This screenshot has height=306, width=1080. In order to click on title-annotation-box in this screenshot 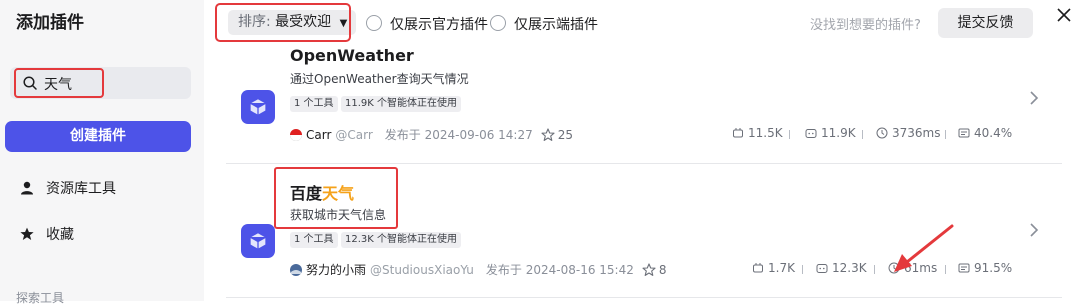, I will do `click(336, 198)`.